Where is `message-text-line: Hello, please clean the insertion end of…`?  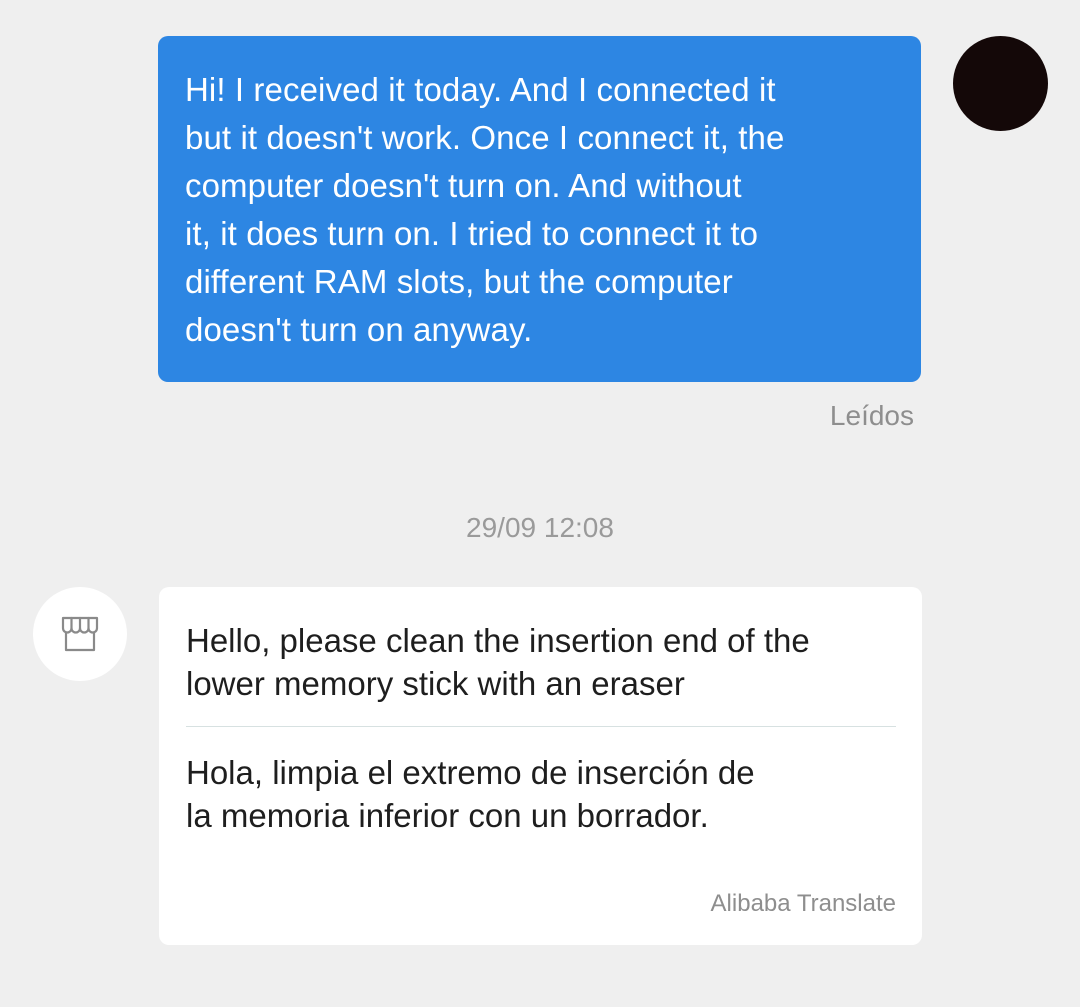
message-text-line: Hello, please clean the insertion end of… is located at coordinates (498, 640).